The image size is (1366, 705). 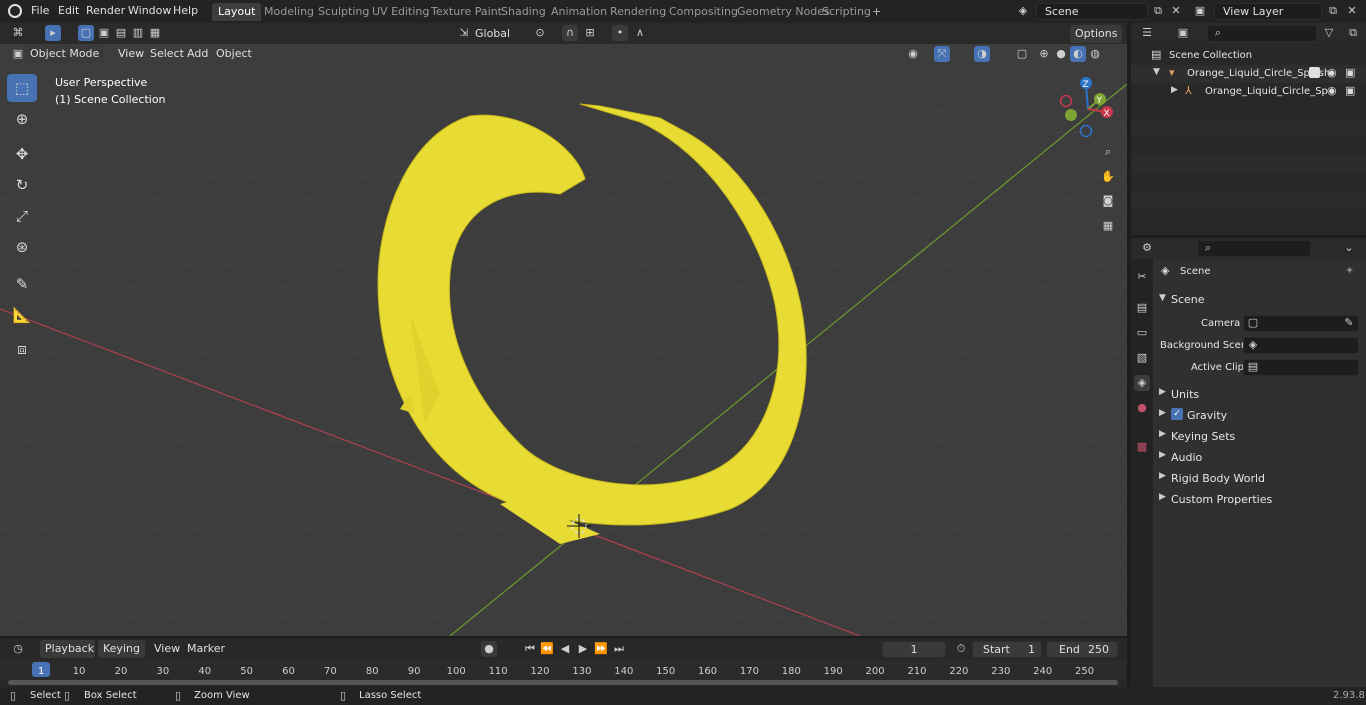 What do you see at coordinates (18, 54) in the screenshot?
I see `mode-icon: ▣` at bounding box center [18, 54].